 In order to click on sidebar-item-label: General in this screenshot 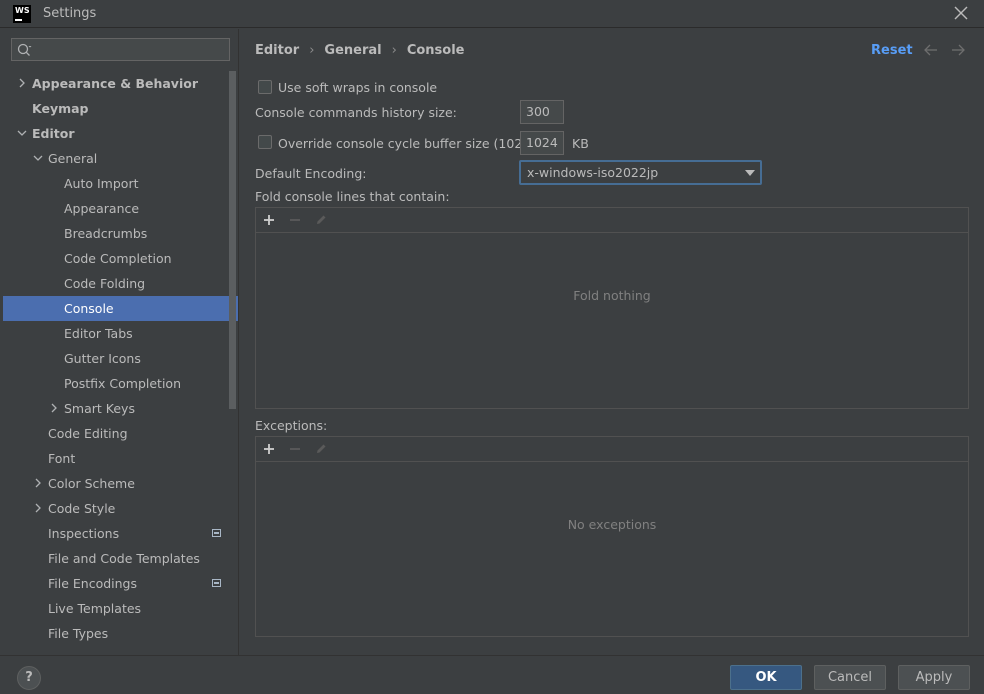, I will do `click(73, 158)`.